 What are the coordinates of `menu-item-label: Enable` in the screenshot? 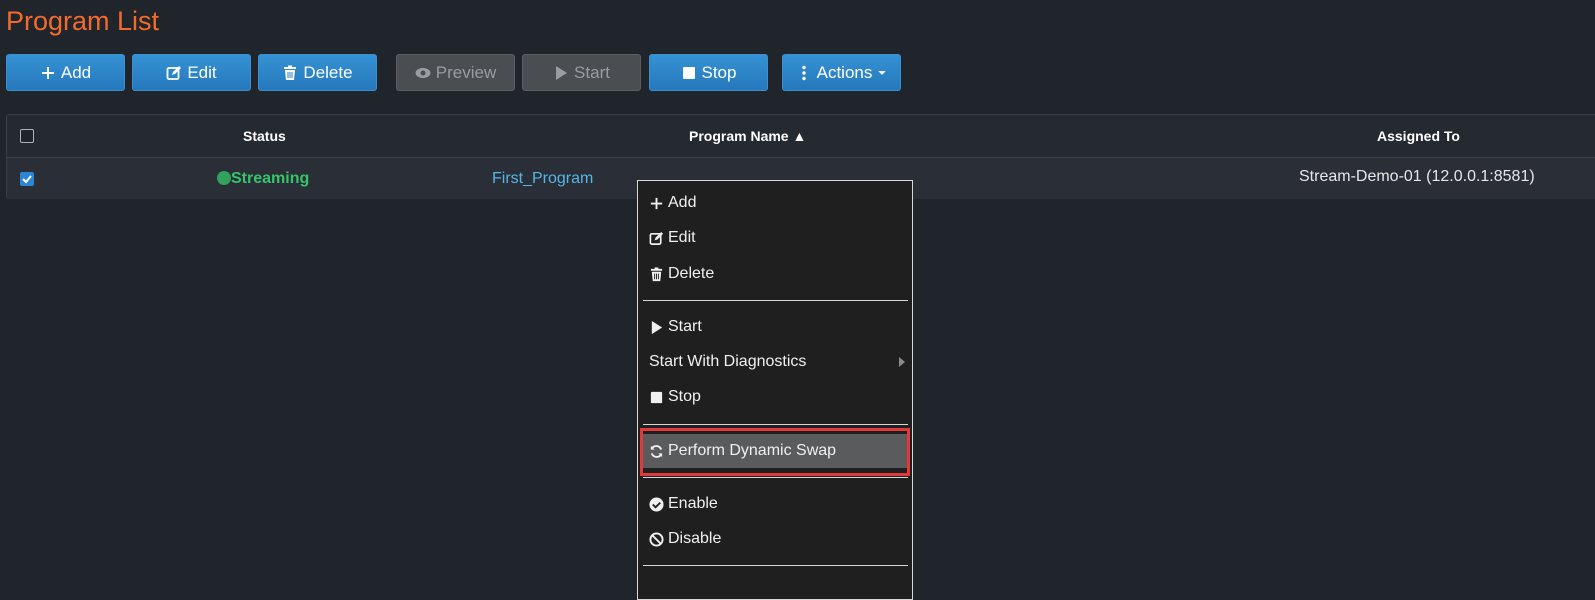 It's located at (693, 503).